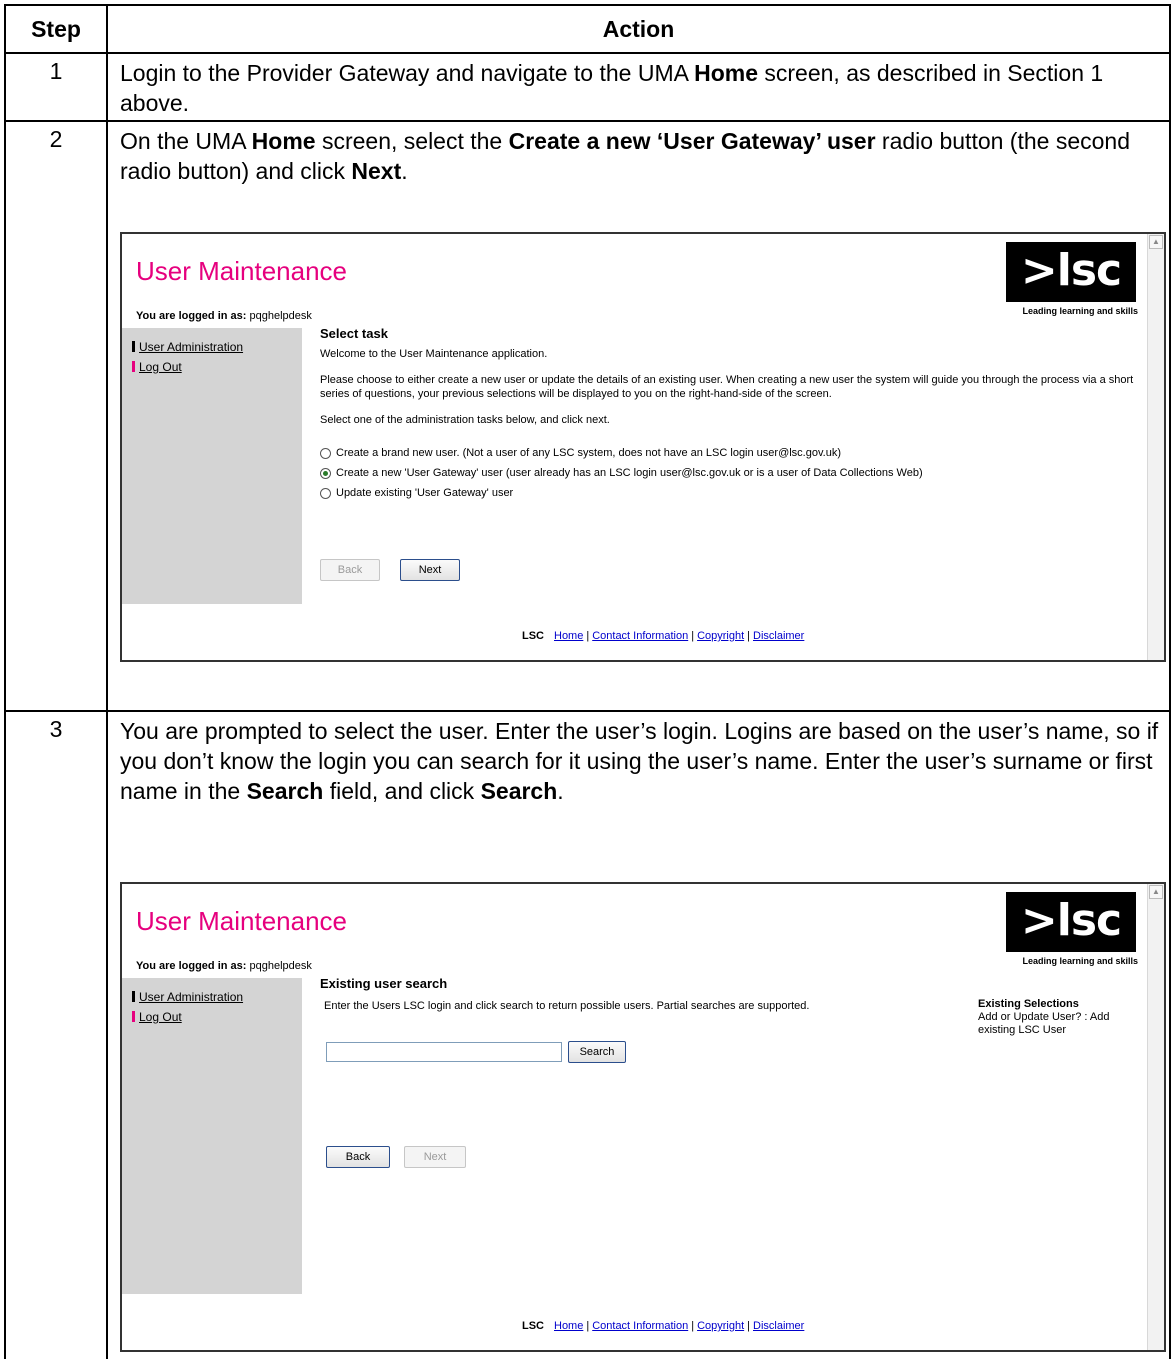 The image size is (1175, 1359). I want to click on section-title: Existing user search, so click(384, 983).